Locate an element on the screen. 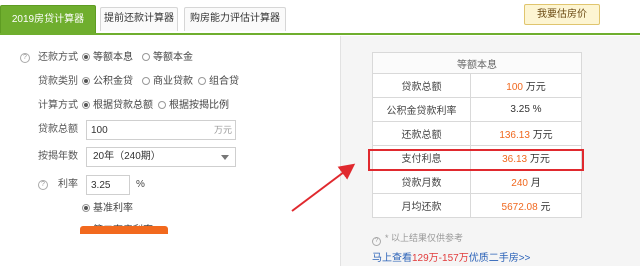 The image size is (640, 266). table-row: 还款总额 136.13 万元 is located at coordinates (477, 133).